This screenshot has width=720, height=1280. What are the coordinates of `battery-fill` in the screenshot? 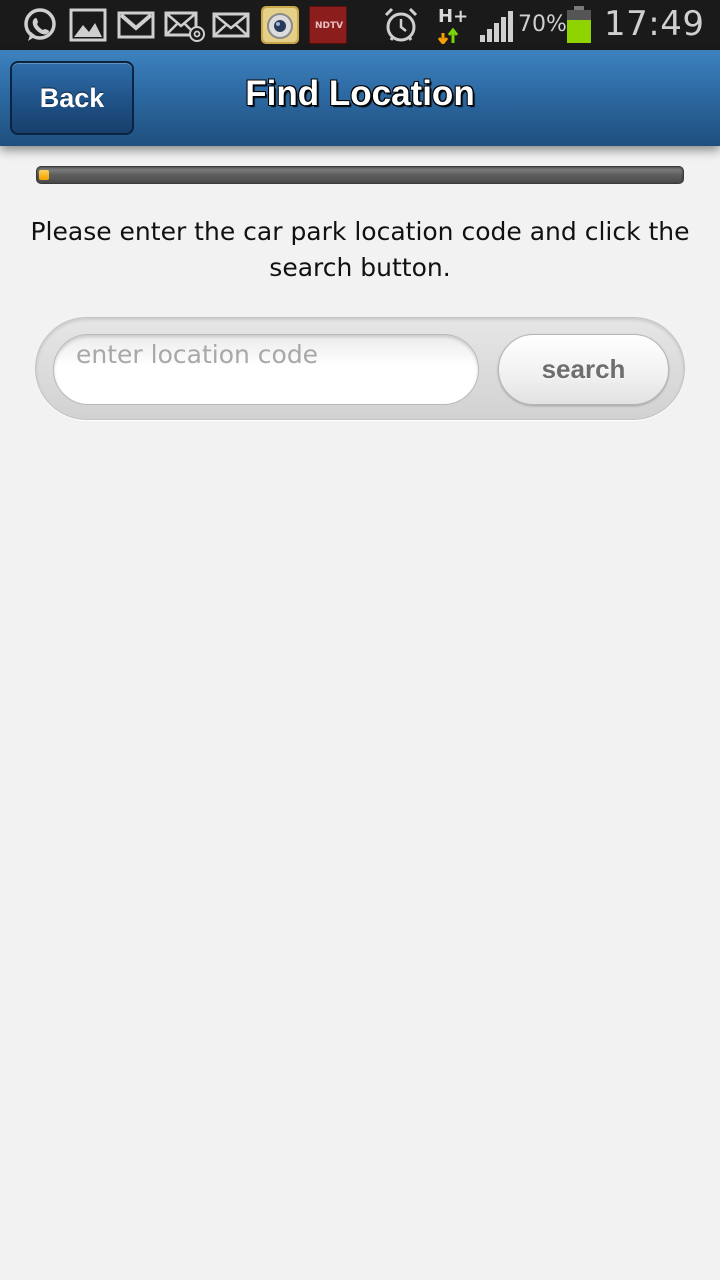 It's located at (579, 31).